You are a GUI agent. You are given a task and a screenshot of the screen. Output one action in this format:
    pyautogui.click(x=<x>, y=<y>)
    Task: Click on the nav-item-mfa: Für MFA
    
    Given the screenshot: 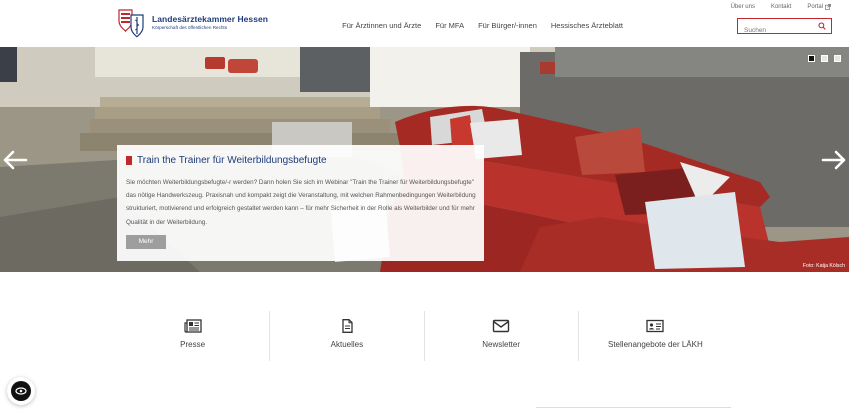 What is the action you would take?
    pyautogui.click(x=449, y=25)
    